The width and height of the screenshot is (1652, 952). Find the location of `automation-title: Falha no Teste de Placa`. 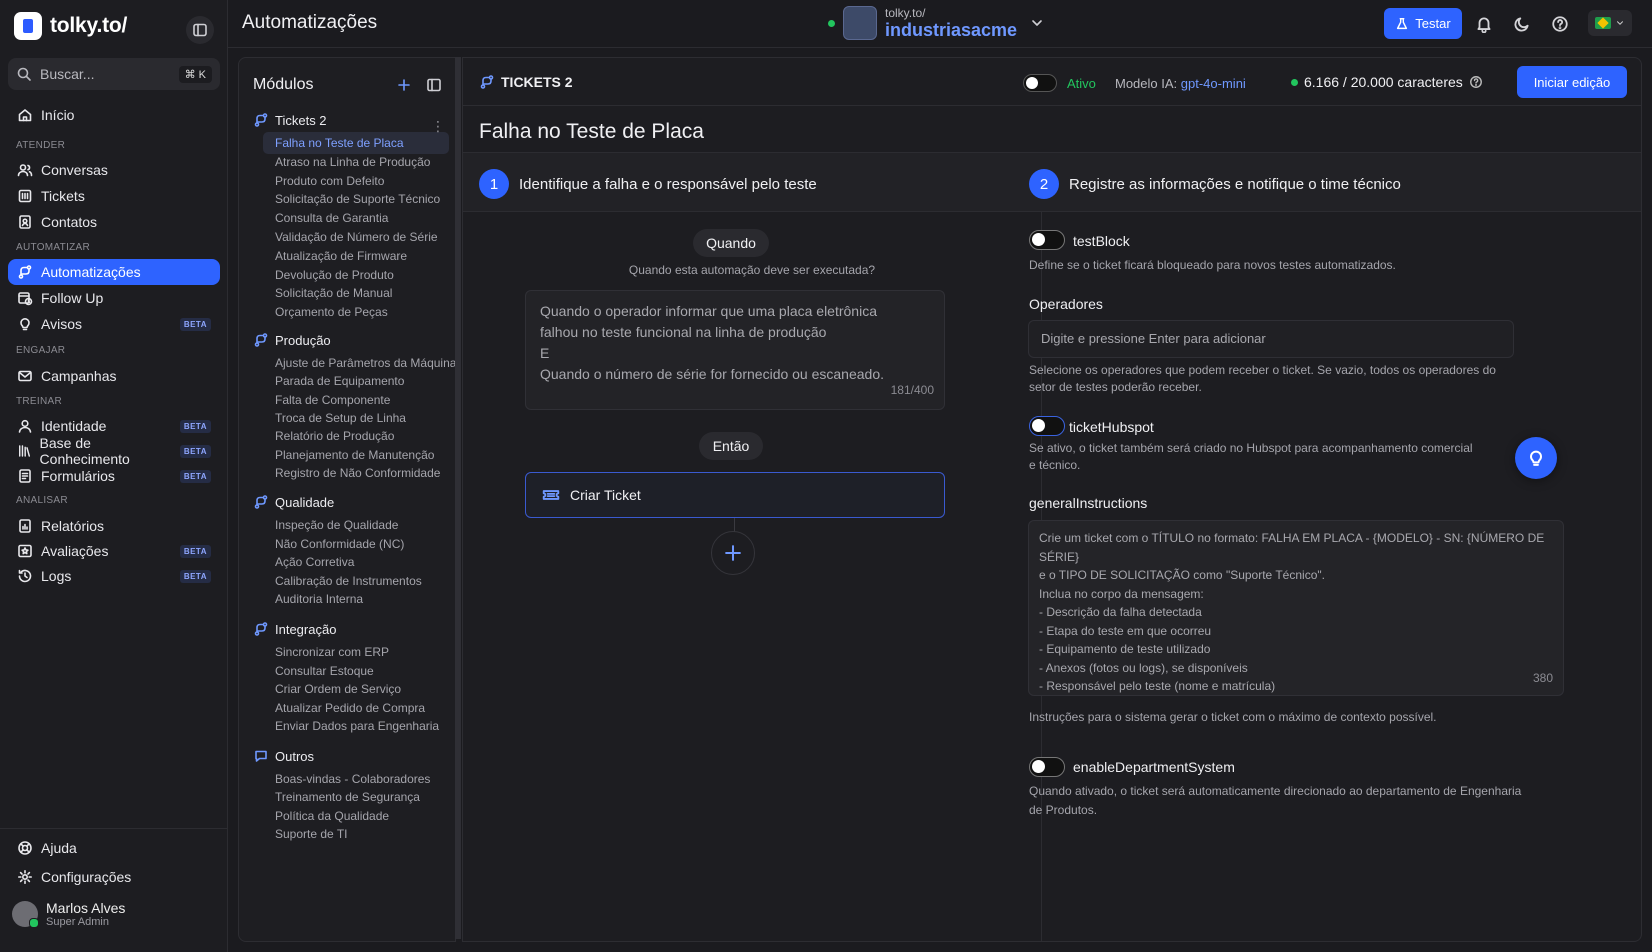

automation-title: Falha no Teste de Placa is located at coordinates (591, 131).